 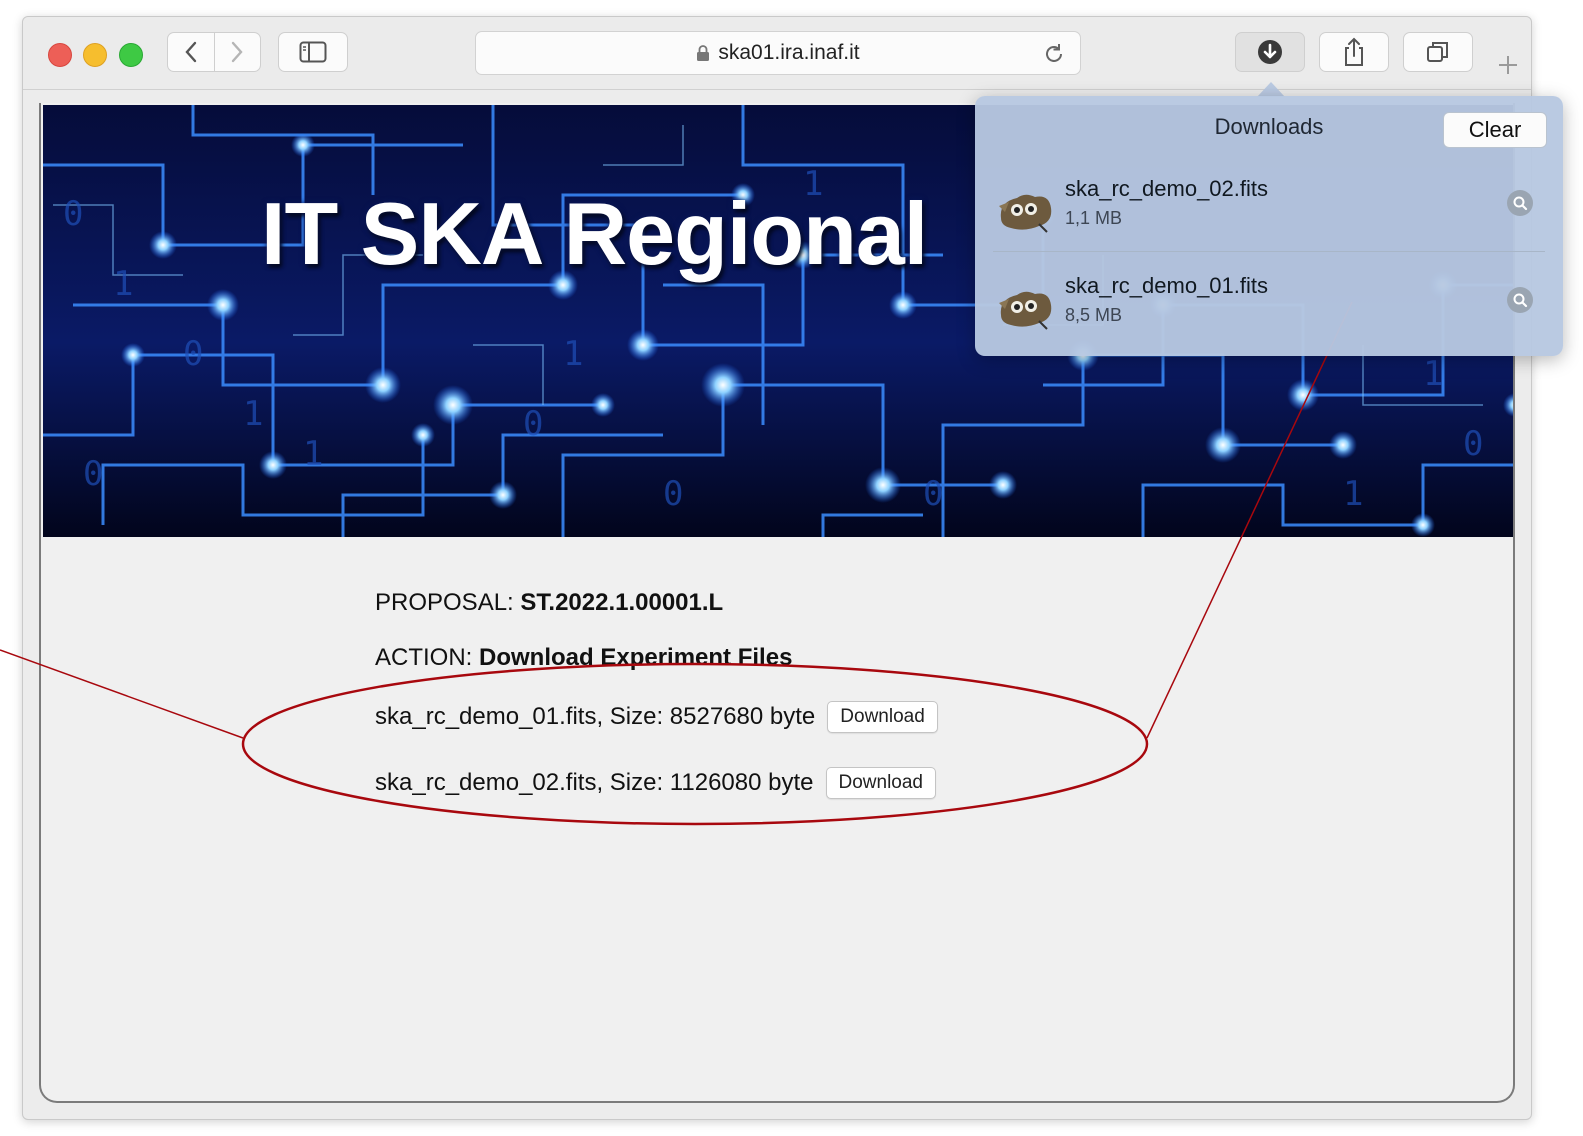 What do you see at coordinates (594, 782) in the screenshot?
I see `file-info: ska_rc_demo_02.fits, Size: 1126080 byte` at bounding box center [594, 782].